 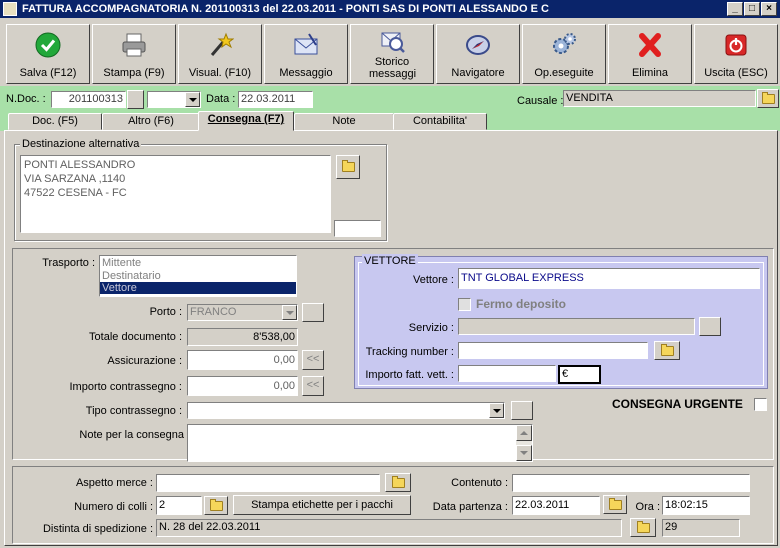 What do you see at coordinates (306, 73) in the screenshot?
I see `messaggio-label: Messaggio` at bounding box center [306, 73].